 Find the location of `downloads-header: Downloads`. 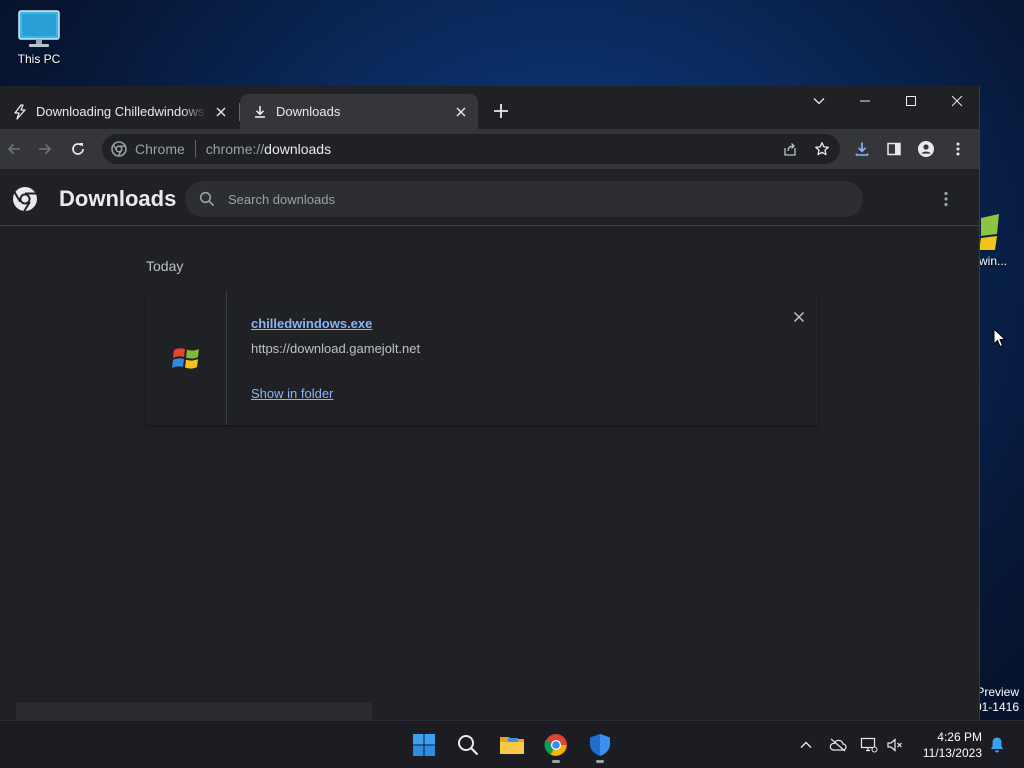

downloads-header: Downloads is located at coordinates (489, 197).